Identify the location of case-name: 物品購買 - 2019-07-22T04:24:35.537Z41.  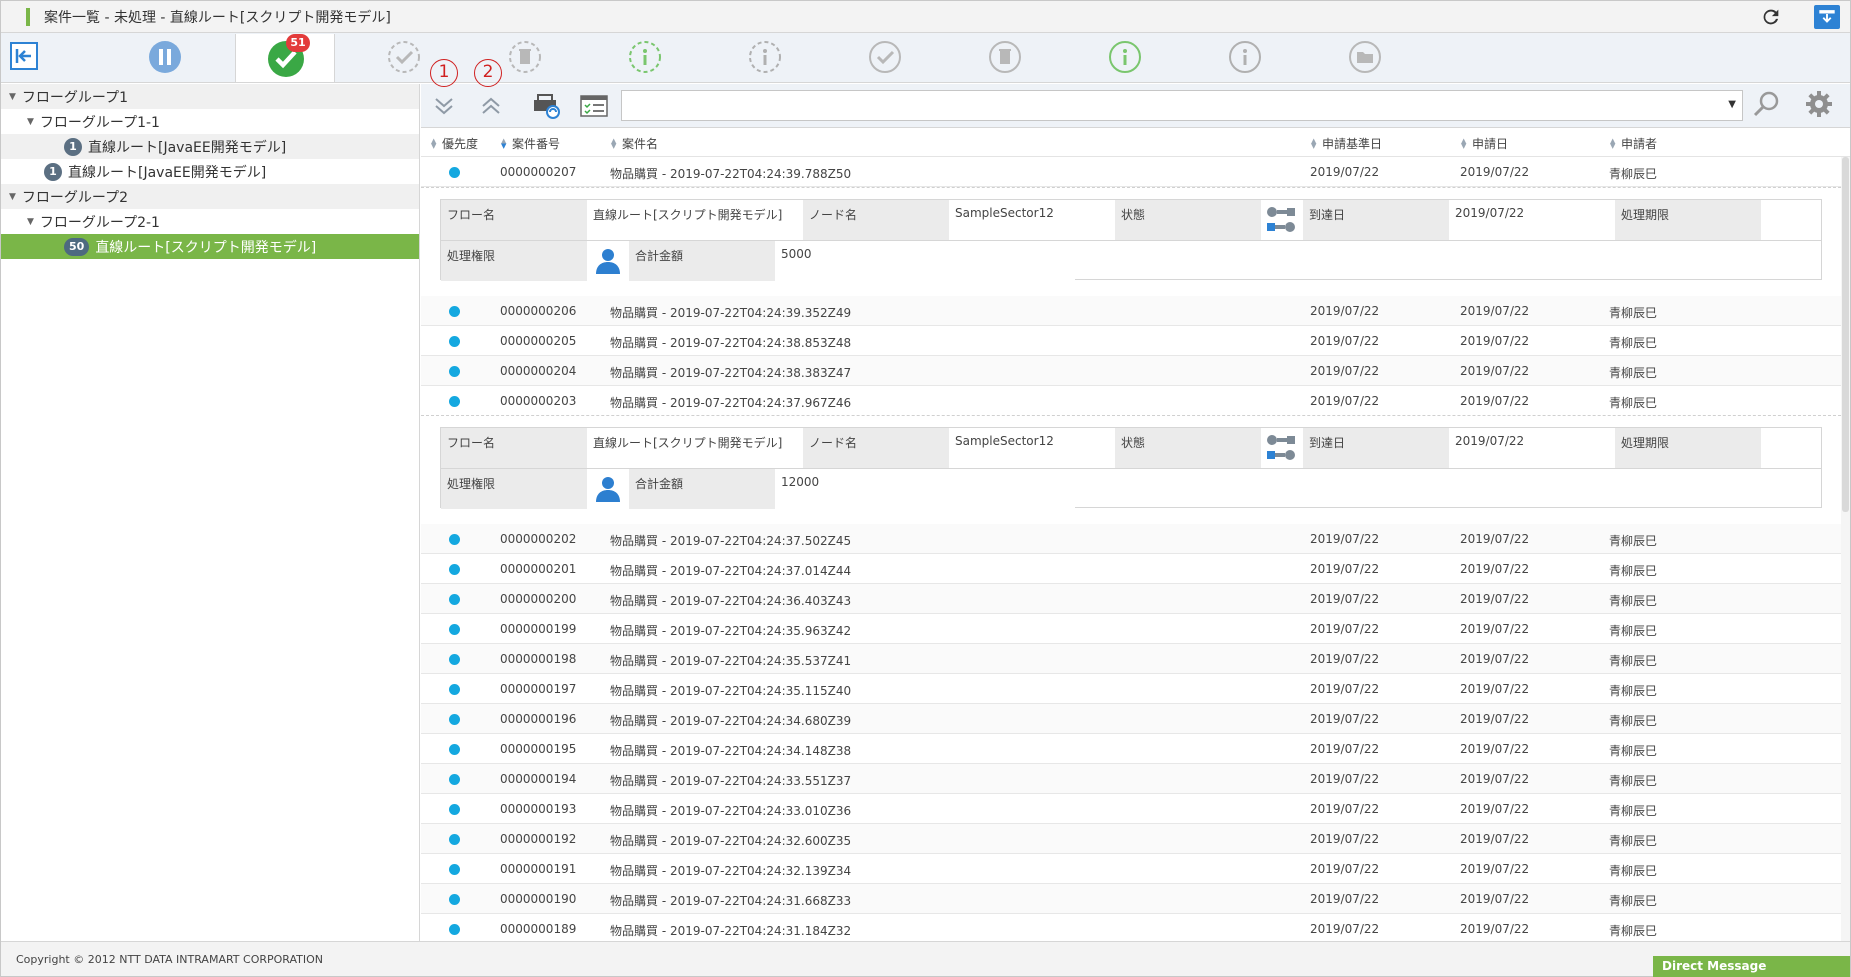
(730, 660).